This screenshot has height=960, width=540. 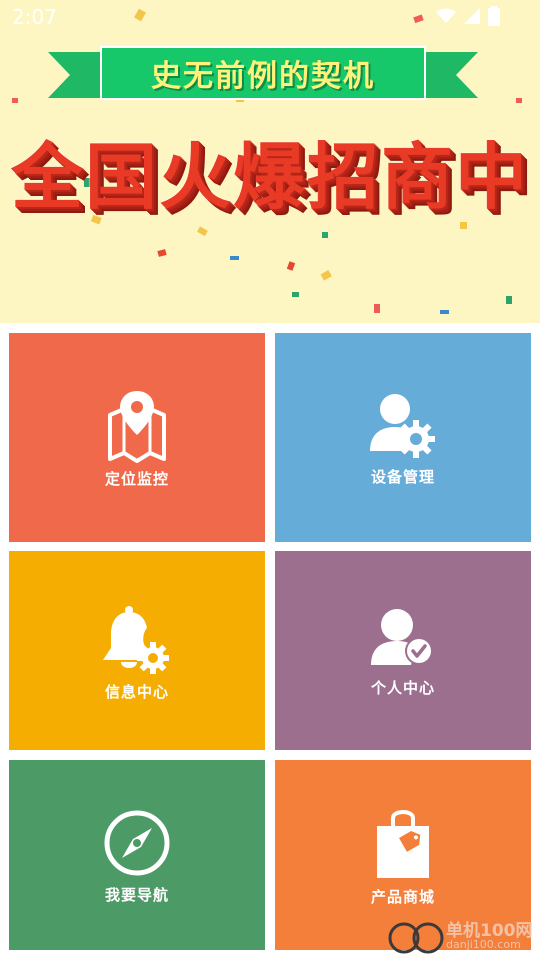 What do you see at coordinates (416, 938) in the screenshot?
I see `watermark-logo-icon` at bounding box center [416, 938].